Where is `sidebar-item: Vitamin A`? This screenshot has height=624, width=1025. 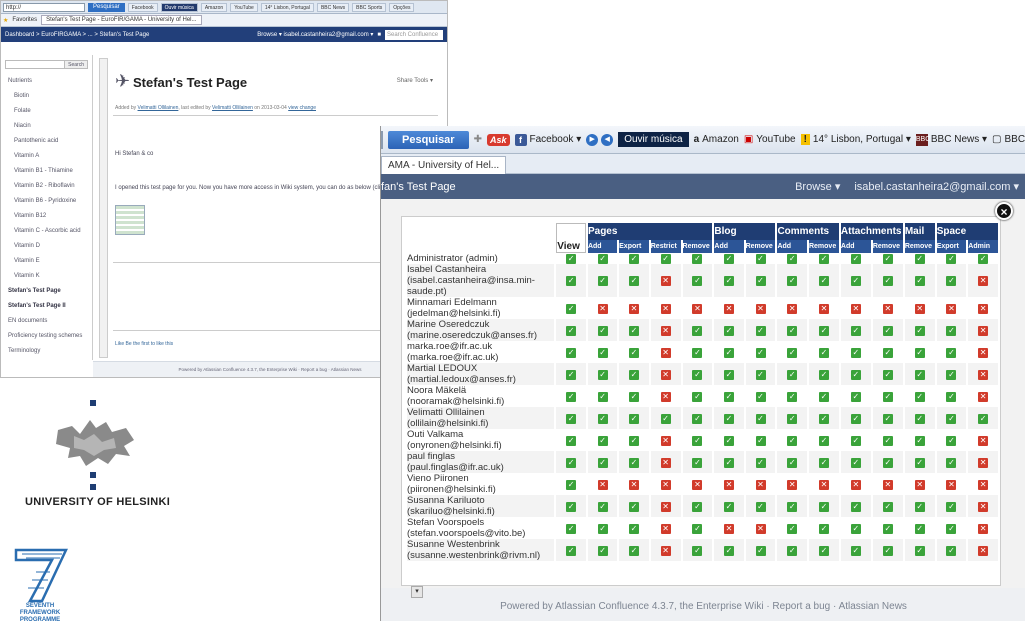
sidebar-item: Vitamin A is located at coordinates (46, 156).